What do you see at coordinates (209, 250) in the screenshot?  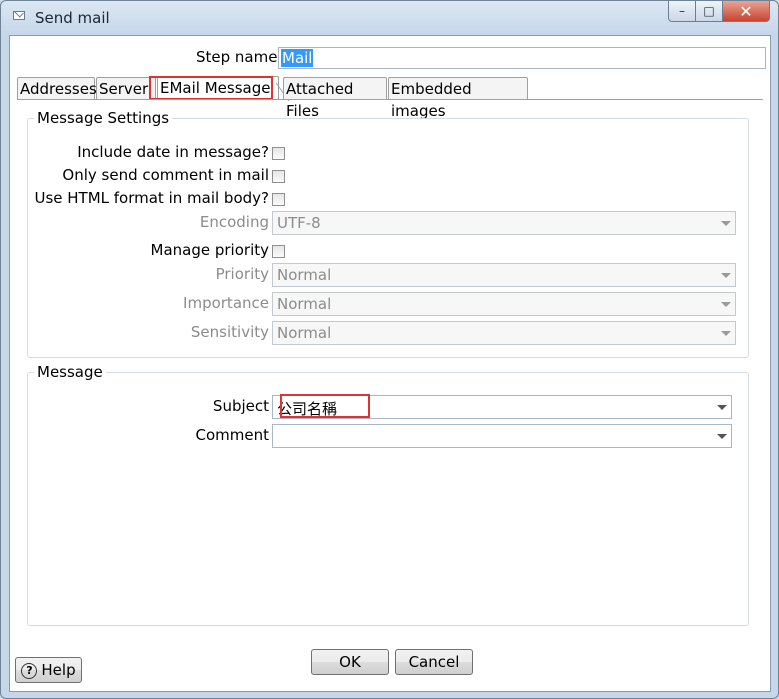 I see `manage-priority-label: Manage priority` at bounding box center [209, 250].